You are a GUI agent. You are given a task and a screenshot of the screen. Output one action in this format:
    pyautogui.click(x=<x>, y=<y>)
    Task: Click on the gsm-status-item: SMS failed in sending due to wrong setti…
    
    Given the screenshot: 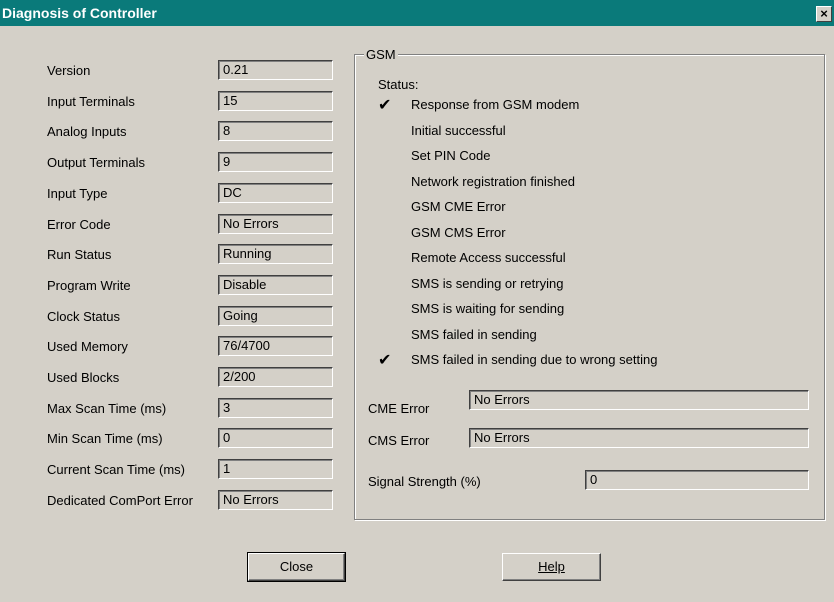 What is the action you would take?
    pyautogui.click(x=534, y=359)
    